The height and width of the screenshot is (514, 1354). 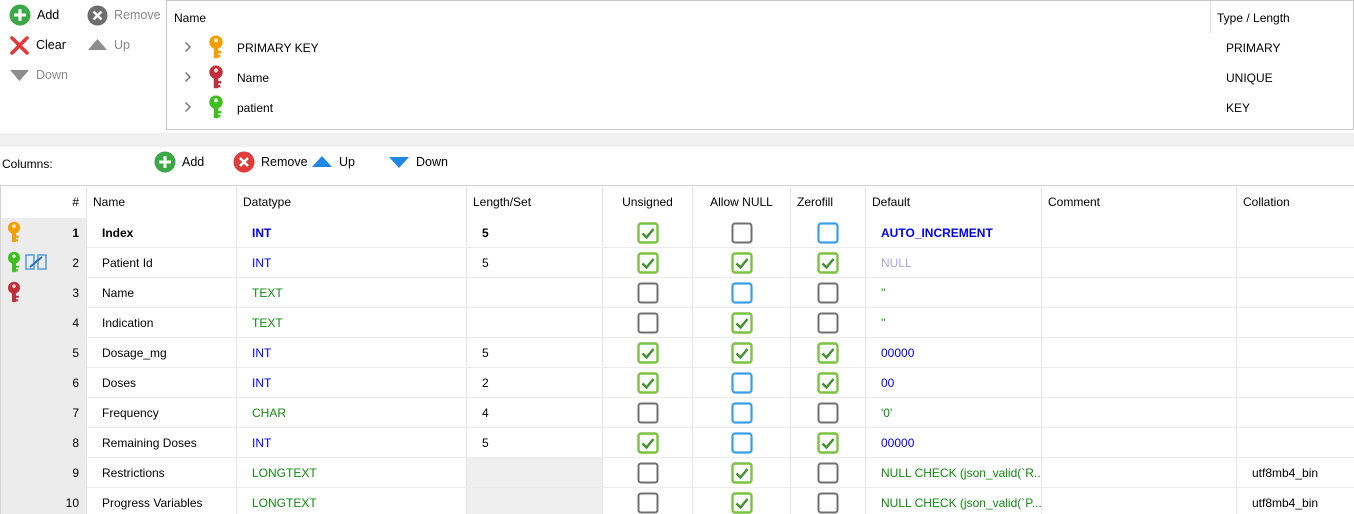 What do you see at coordinates (954, 233) in the screenshot?
I see `default-cell: AUTO_INCREMENT` at bounding box center [954, 233].